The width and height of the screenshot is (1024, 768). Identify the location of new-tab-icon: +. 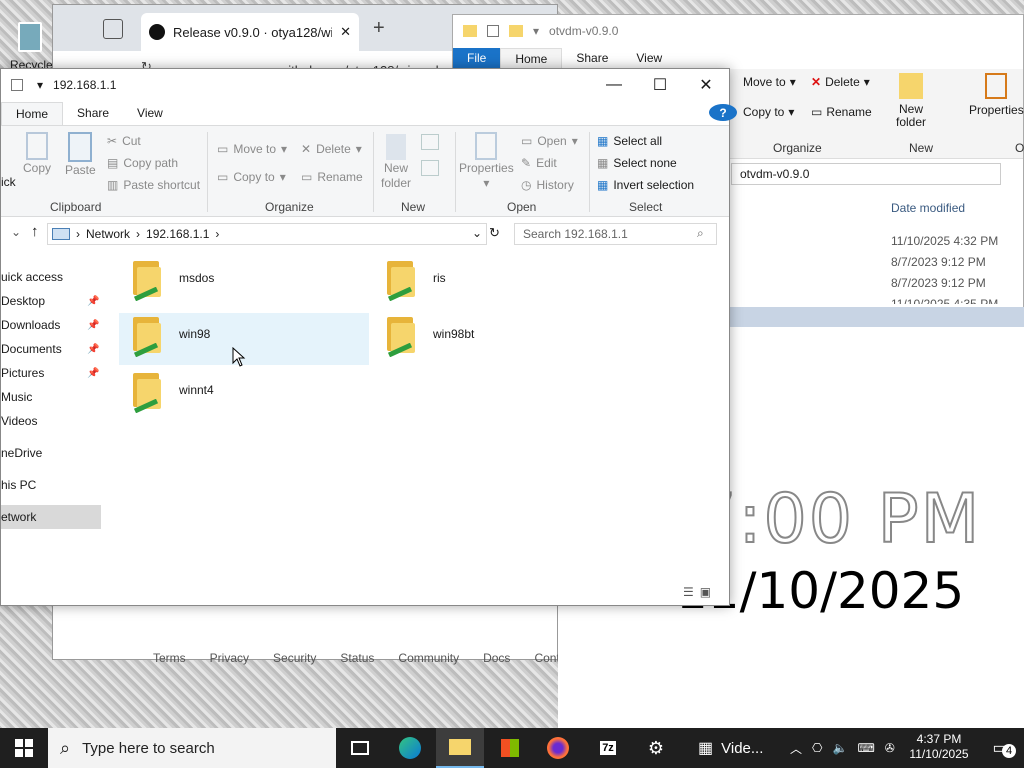
(379, 28).